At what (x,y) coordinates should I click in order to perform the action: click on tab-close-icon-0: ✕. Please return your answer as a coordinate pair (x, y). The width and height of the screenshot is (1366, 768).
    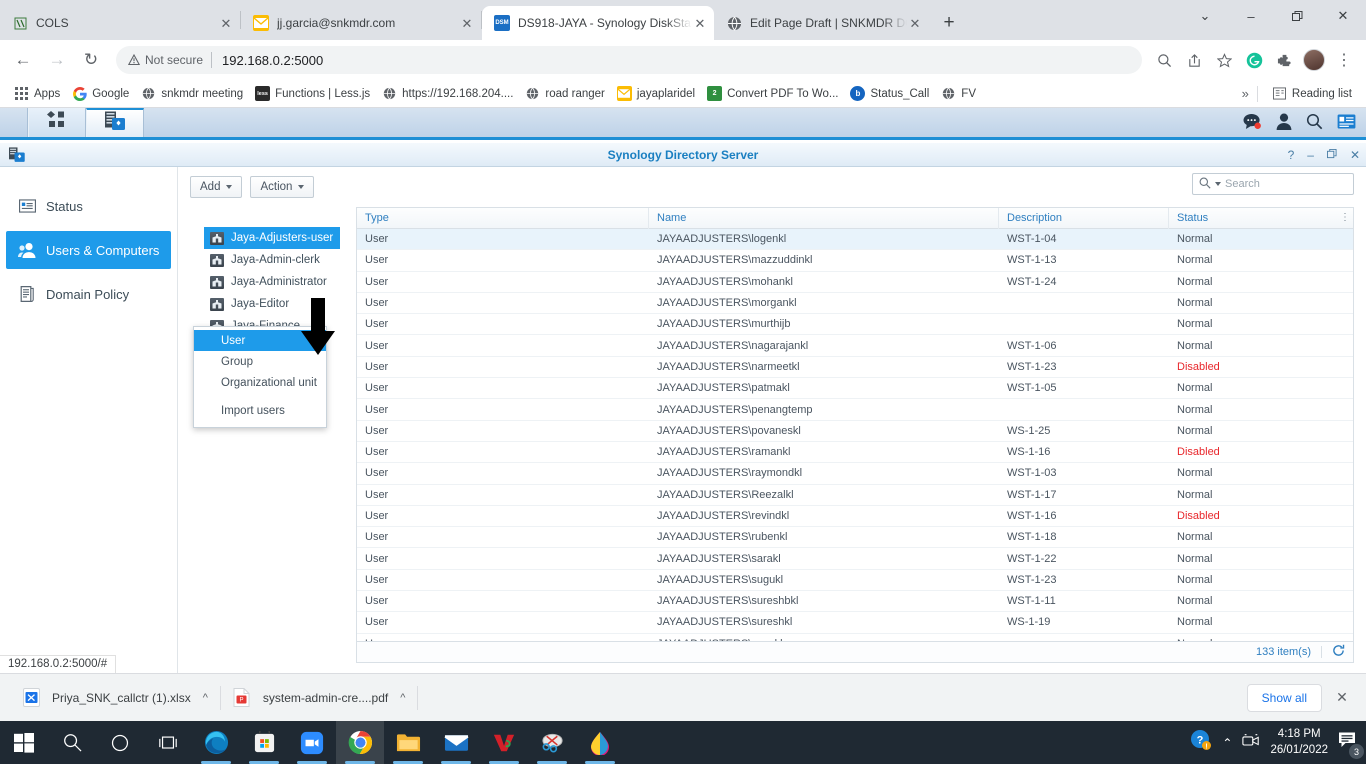
    Looking at the image, I should click on (226, 23).